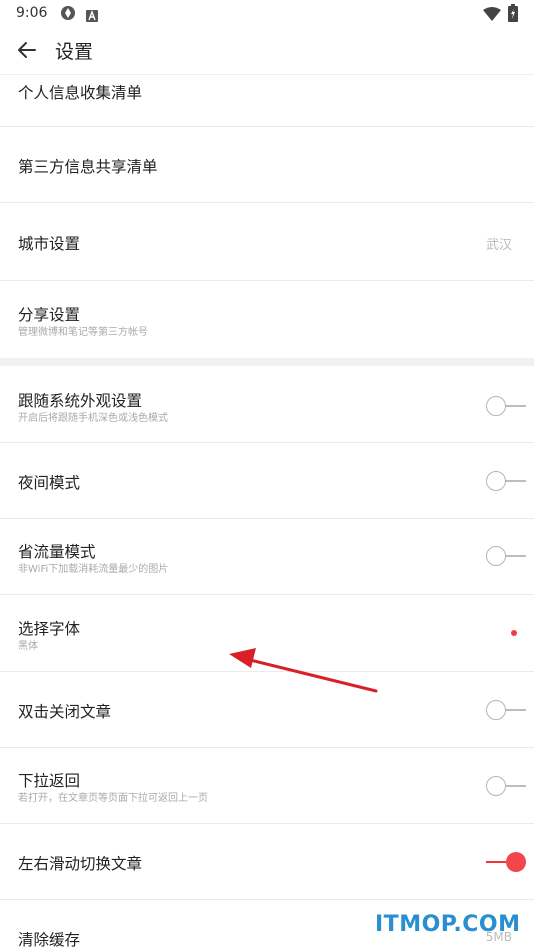 The image size is (534, 950). What do you see at coordinates (32, 13) in the screenshot?
I see `status-time: 9:06` at bounding box center [32, 13].